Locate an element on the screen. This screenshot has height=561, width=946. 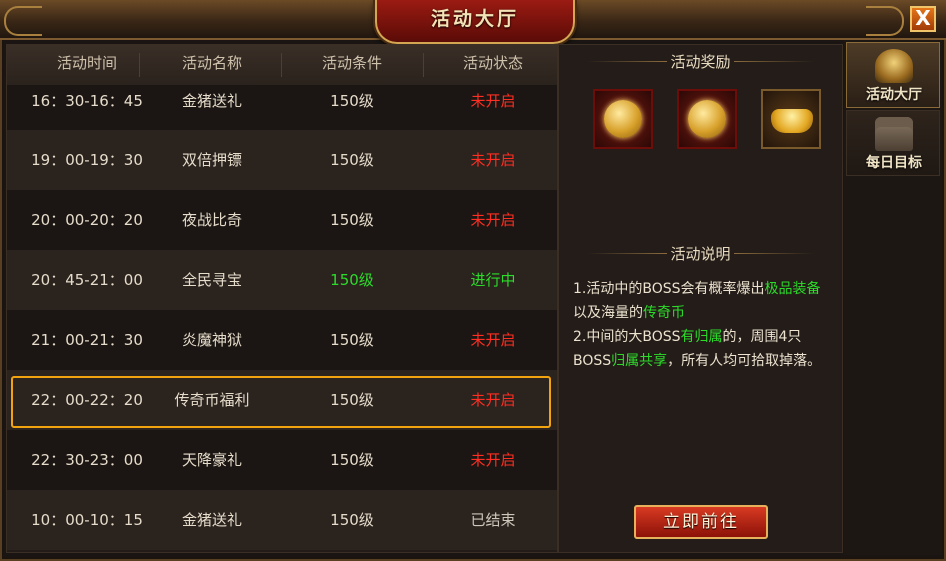
tab-activity-hall: 活动大厅 is located at coordinates (893, 75).